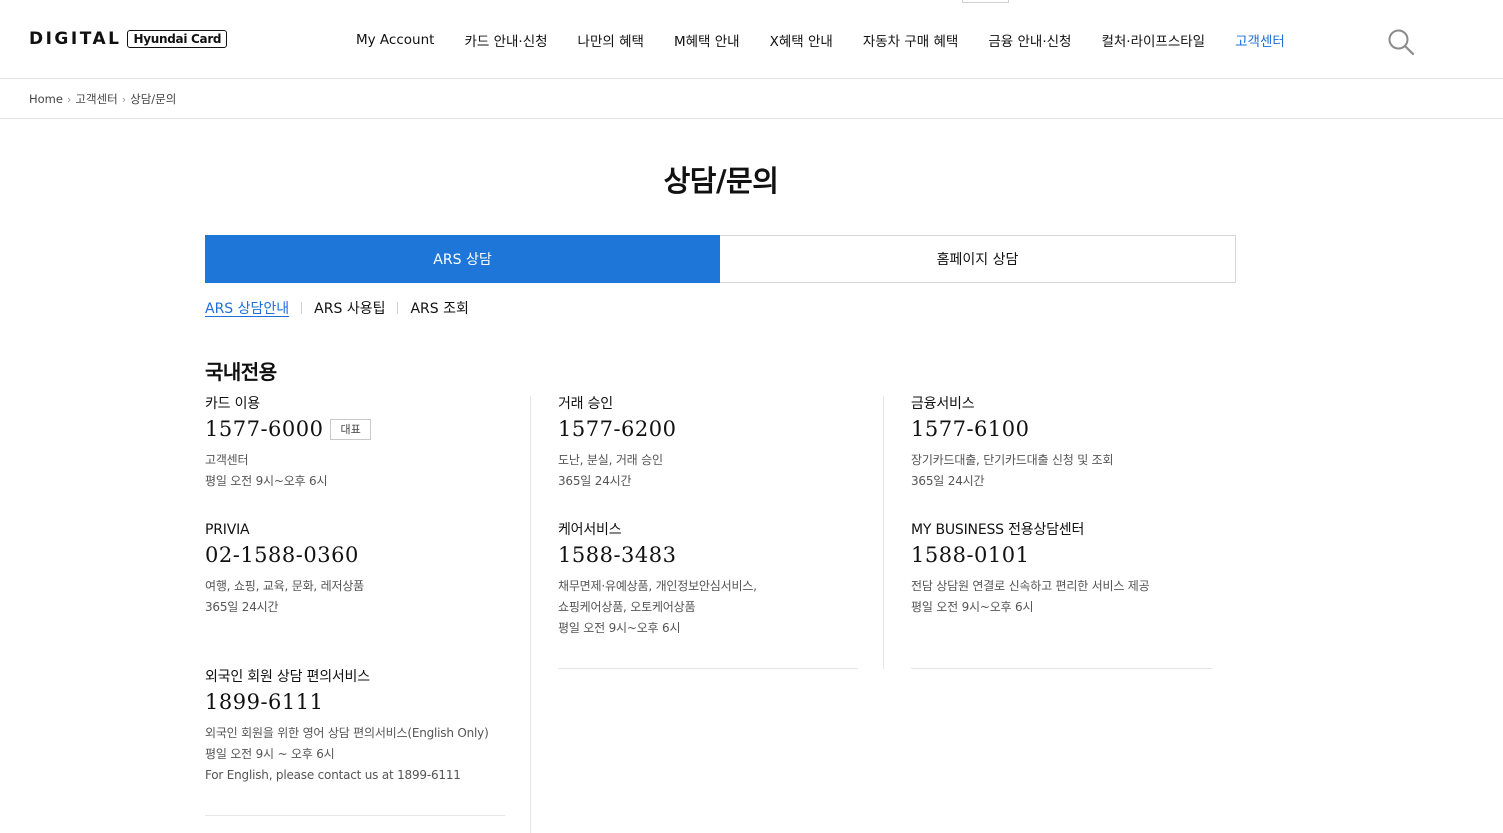 This screenshot has height=833, width=1503. I want to click on contact-entry-approval: 거래 승인 1577-6200 도난, 분실, 거래 승인 365일 24시간, so click(708, 444).